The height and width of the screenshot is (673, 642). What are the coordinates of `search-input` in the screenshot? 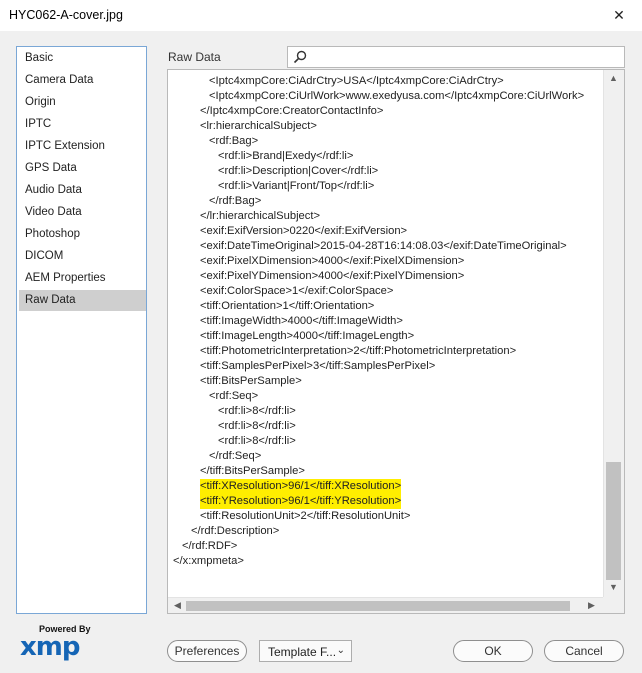 It's located at (467, 58).